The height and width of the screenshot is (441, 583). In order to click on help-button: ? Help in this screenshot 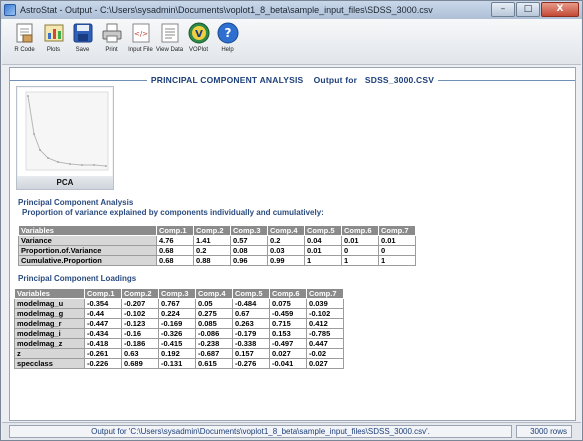, I will do `click(227, 42)`.